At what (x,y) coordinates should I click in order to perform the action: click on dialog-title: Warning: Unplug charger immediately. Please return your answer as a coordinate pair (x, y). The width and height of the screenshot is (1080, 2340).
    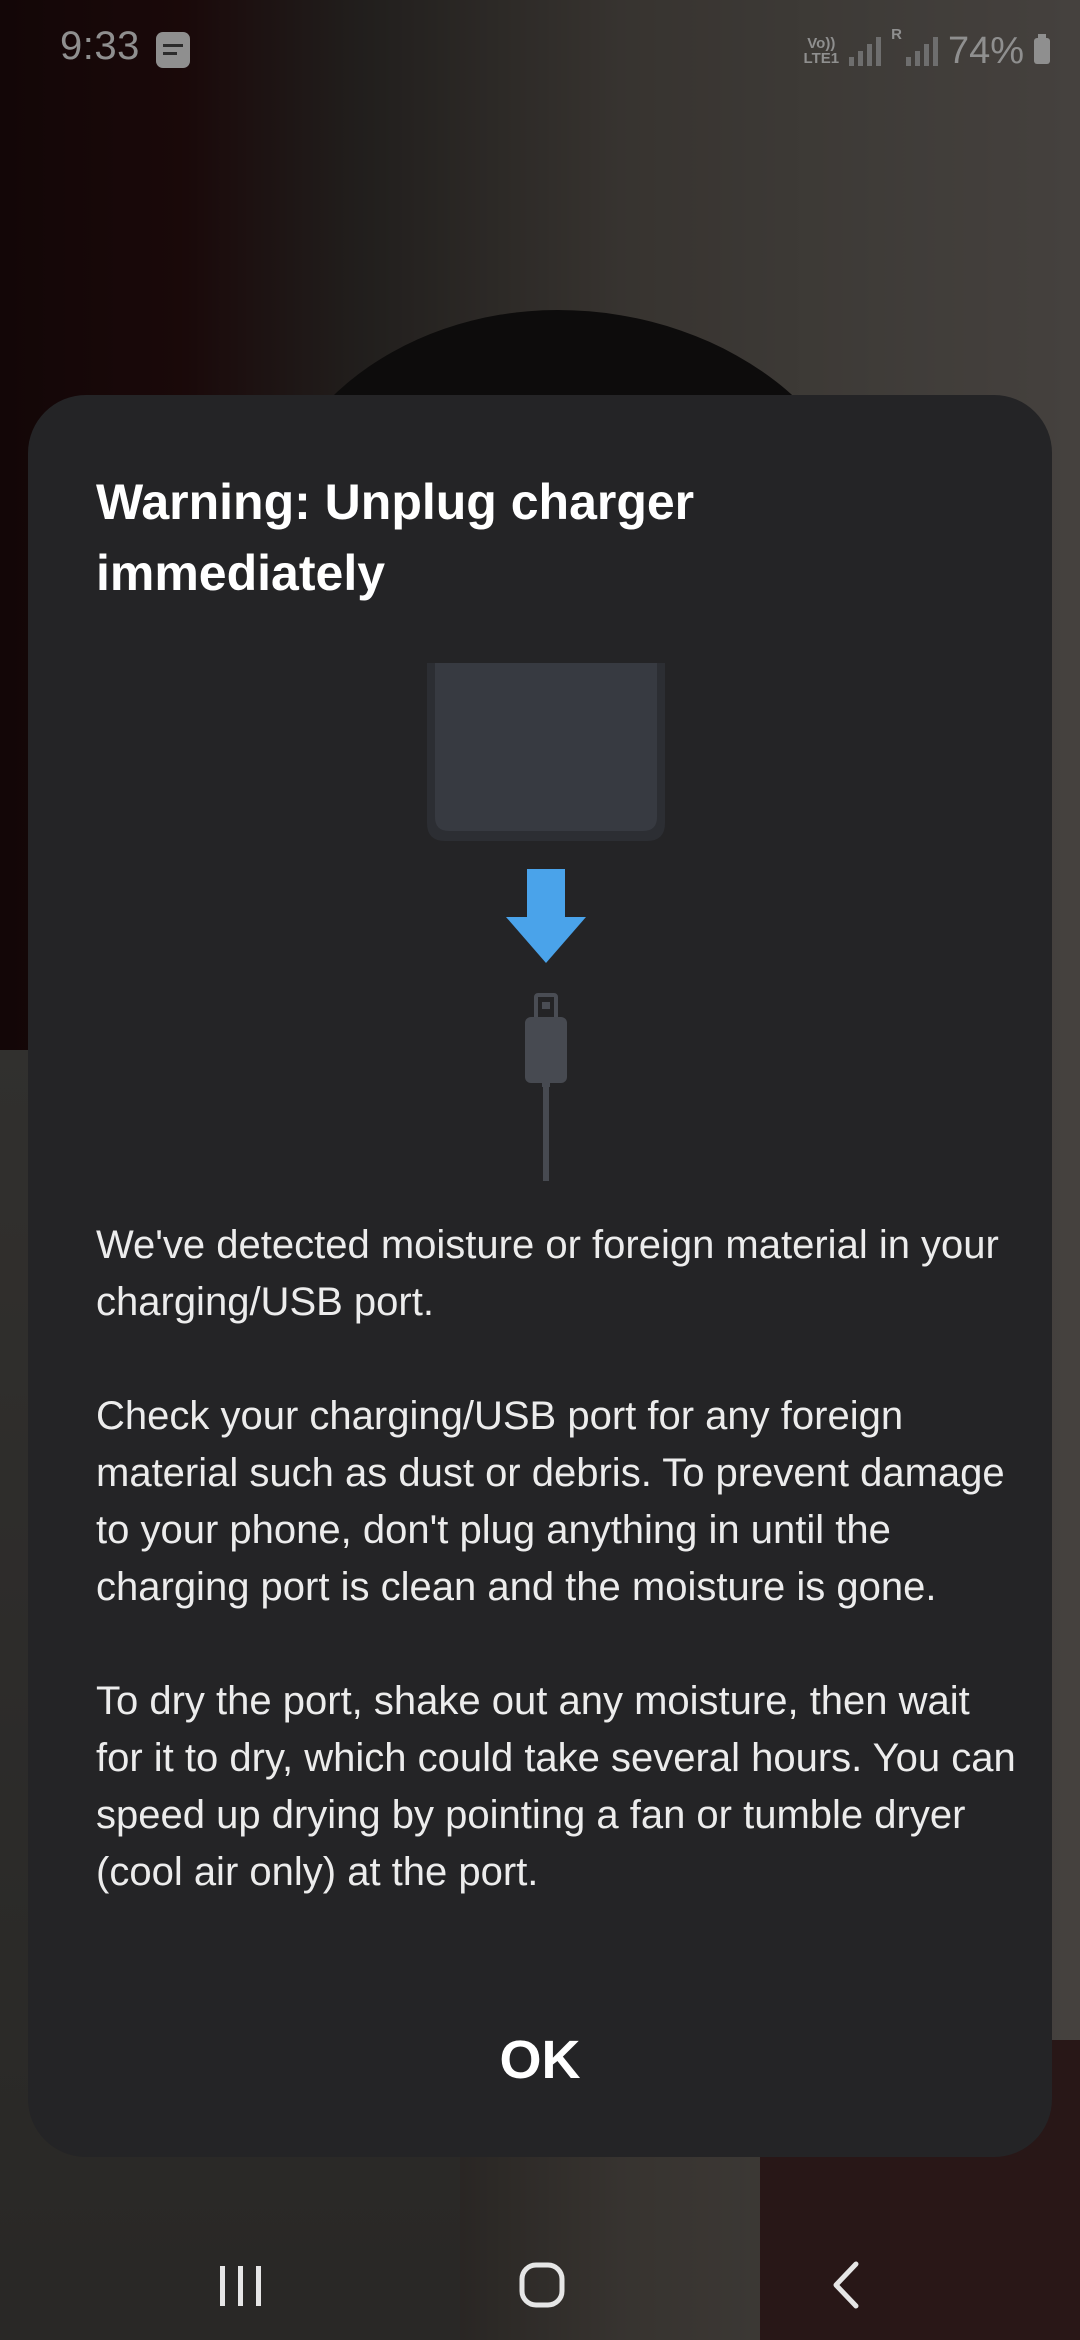
    Looking at the image, I should click on (395, 537).